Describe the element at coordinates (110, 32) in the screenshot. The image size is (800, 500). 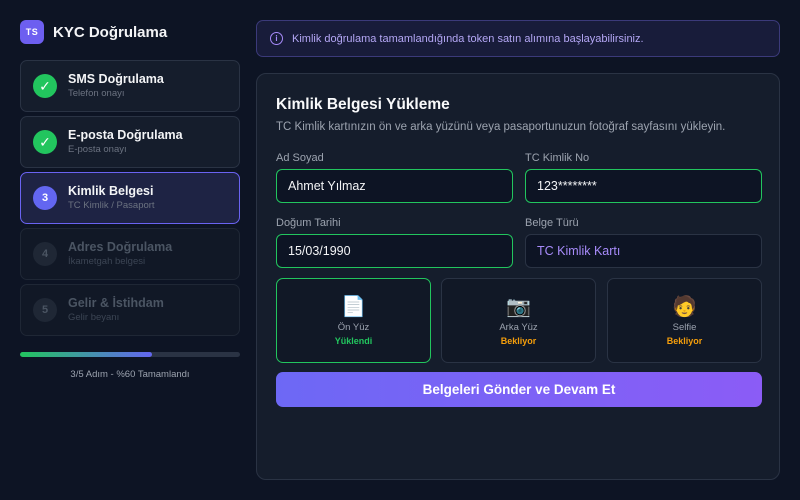
I see `brand-title: KYC Doğrulama` at that location.